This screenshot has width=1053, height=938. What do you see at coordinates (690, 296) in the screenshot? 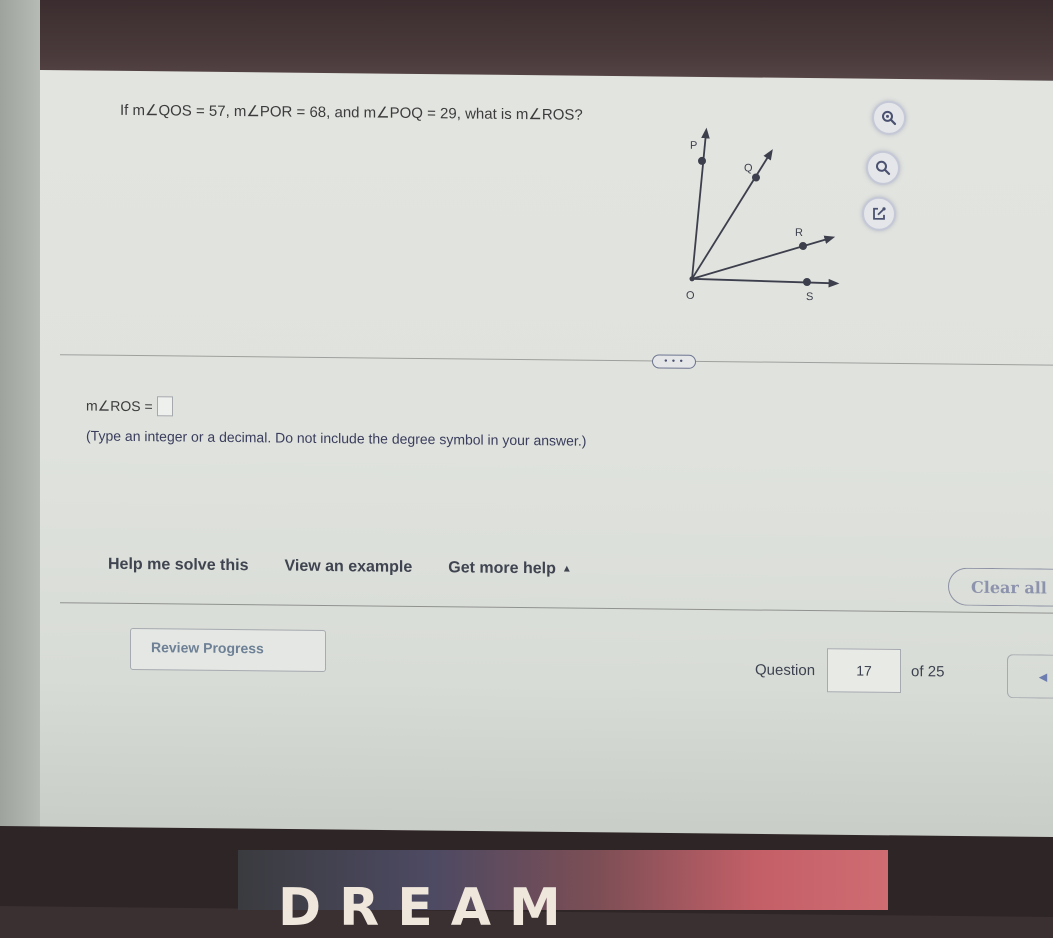
I see `label-o: O` at bounding box center [690, 296].